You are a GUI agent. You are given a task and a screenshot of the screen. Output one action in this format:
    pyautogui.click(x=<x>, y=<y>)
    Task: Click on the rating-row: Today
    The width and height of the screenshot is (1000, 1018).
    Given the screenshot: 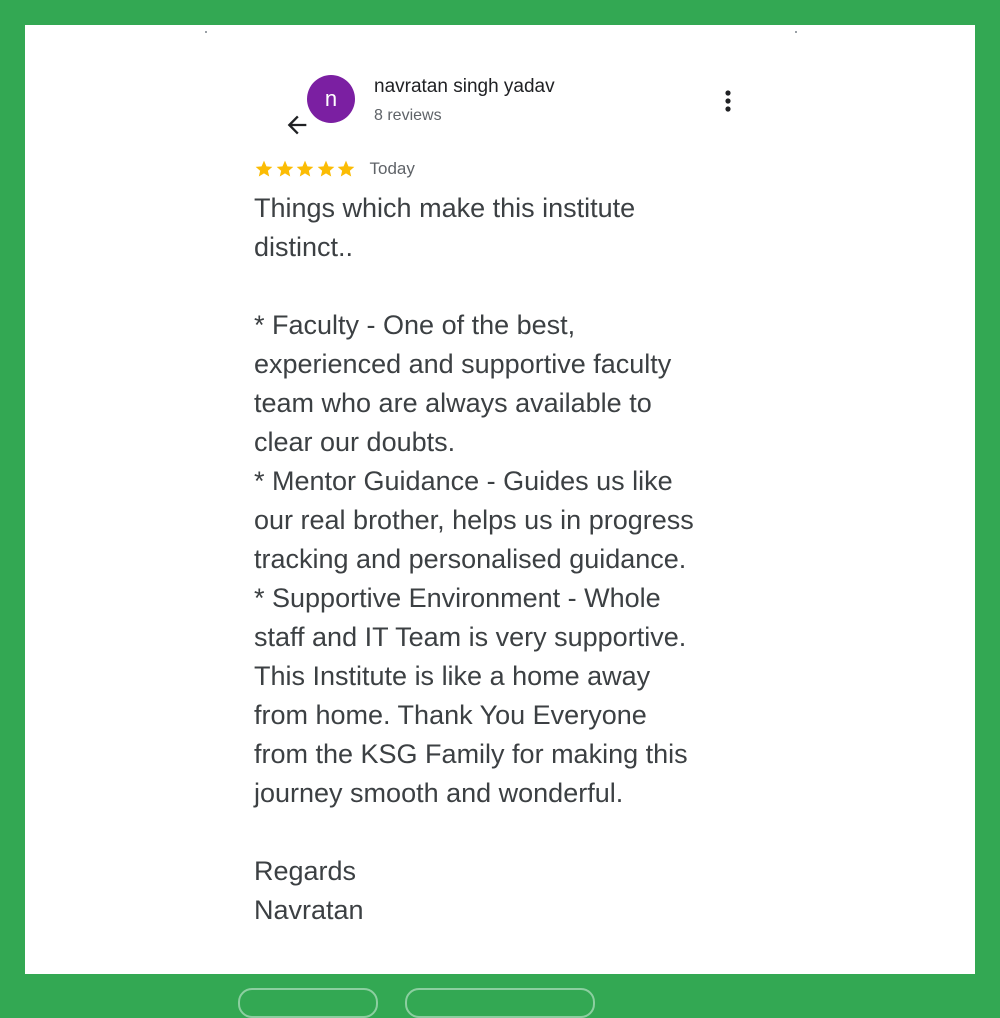 What is the action you would take?
    pyautogui.click(x=334, y=169)
    